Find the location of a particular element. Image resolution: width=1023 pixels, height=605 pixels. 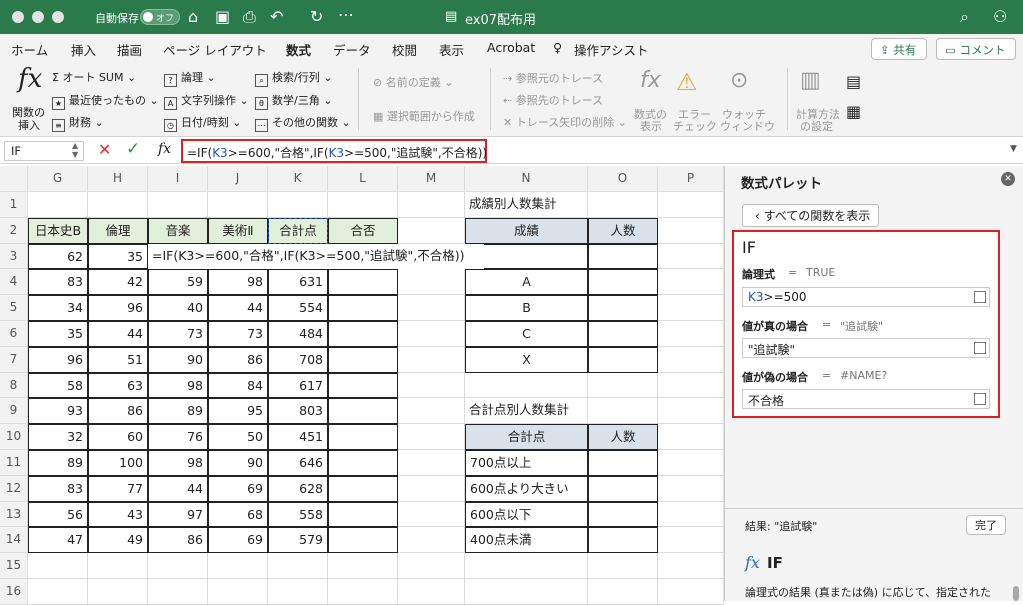

table-header: 倫理 is located at coordinates (118, 230).